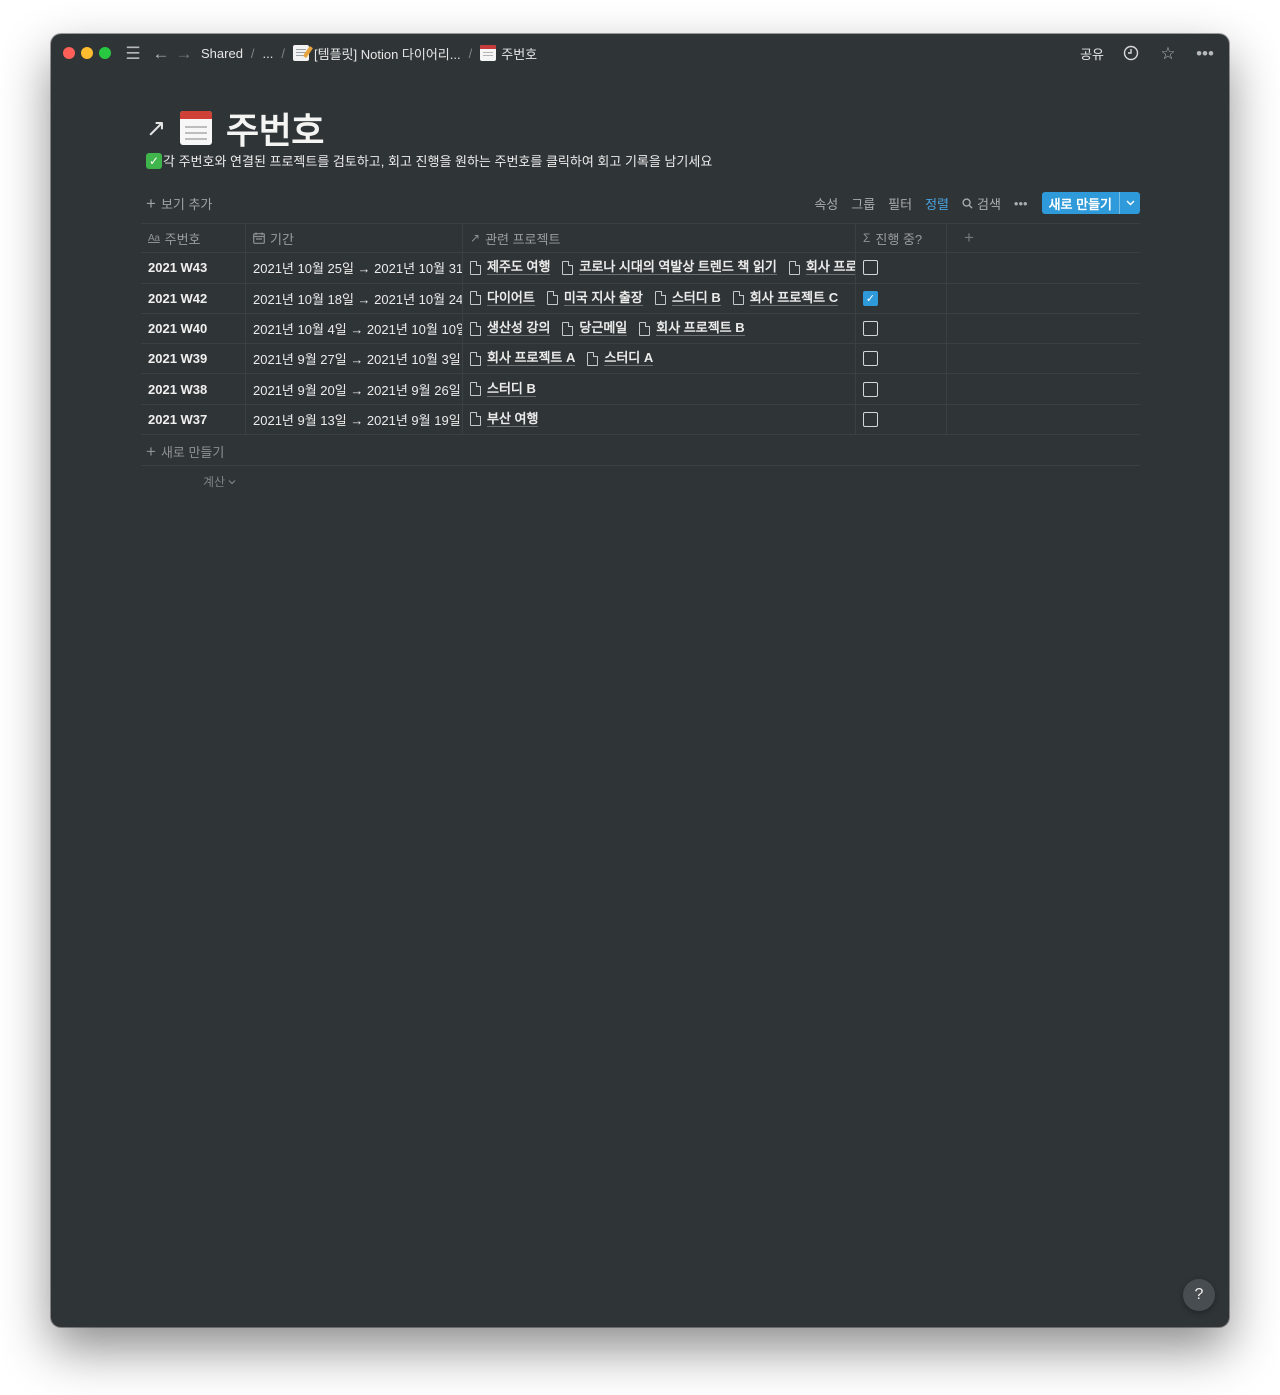 The image size is (1280, 1395). I want to click on week-cell: 2021 W38, so click(193, 389).